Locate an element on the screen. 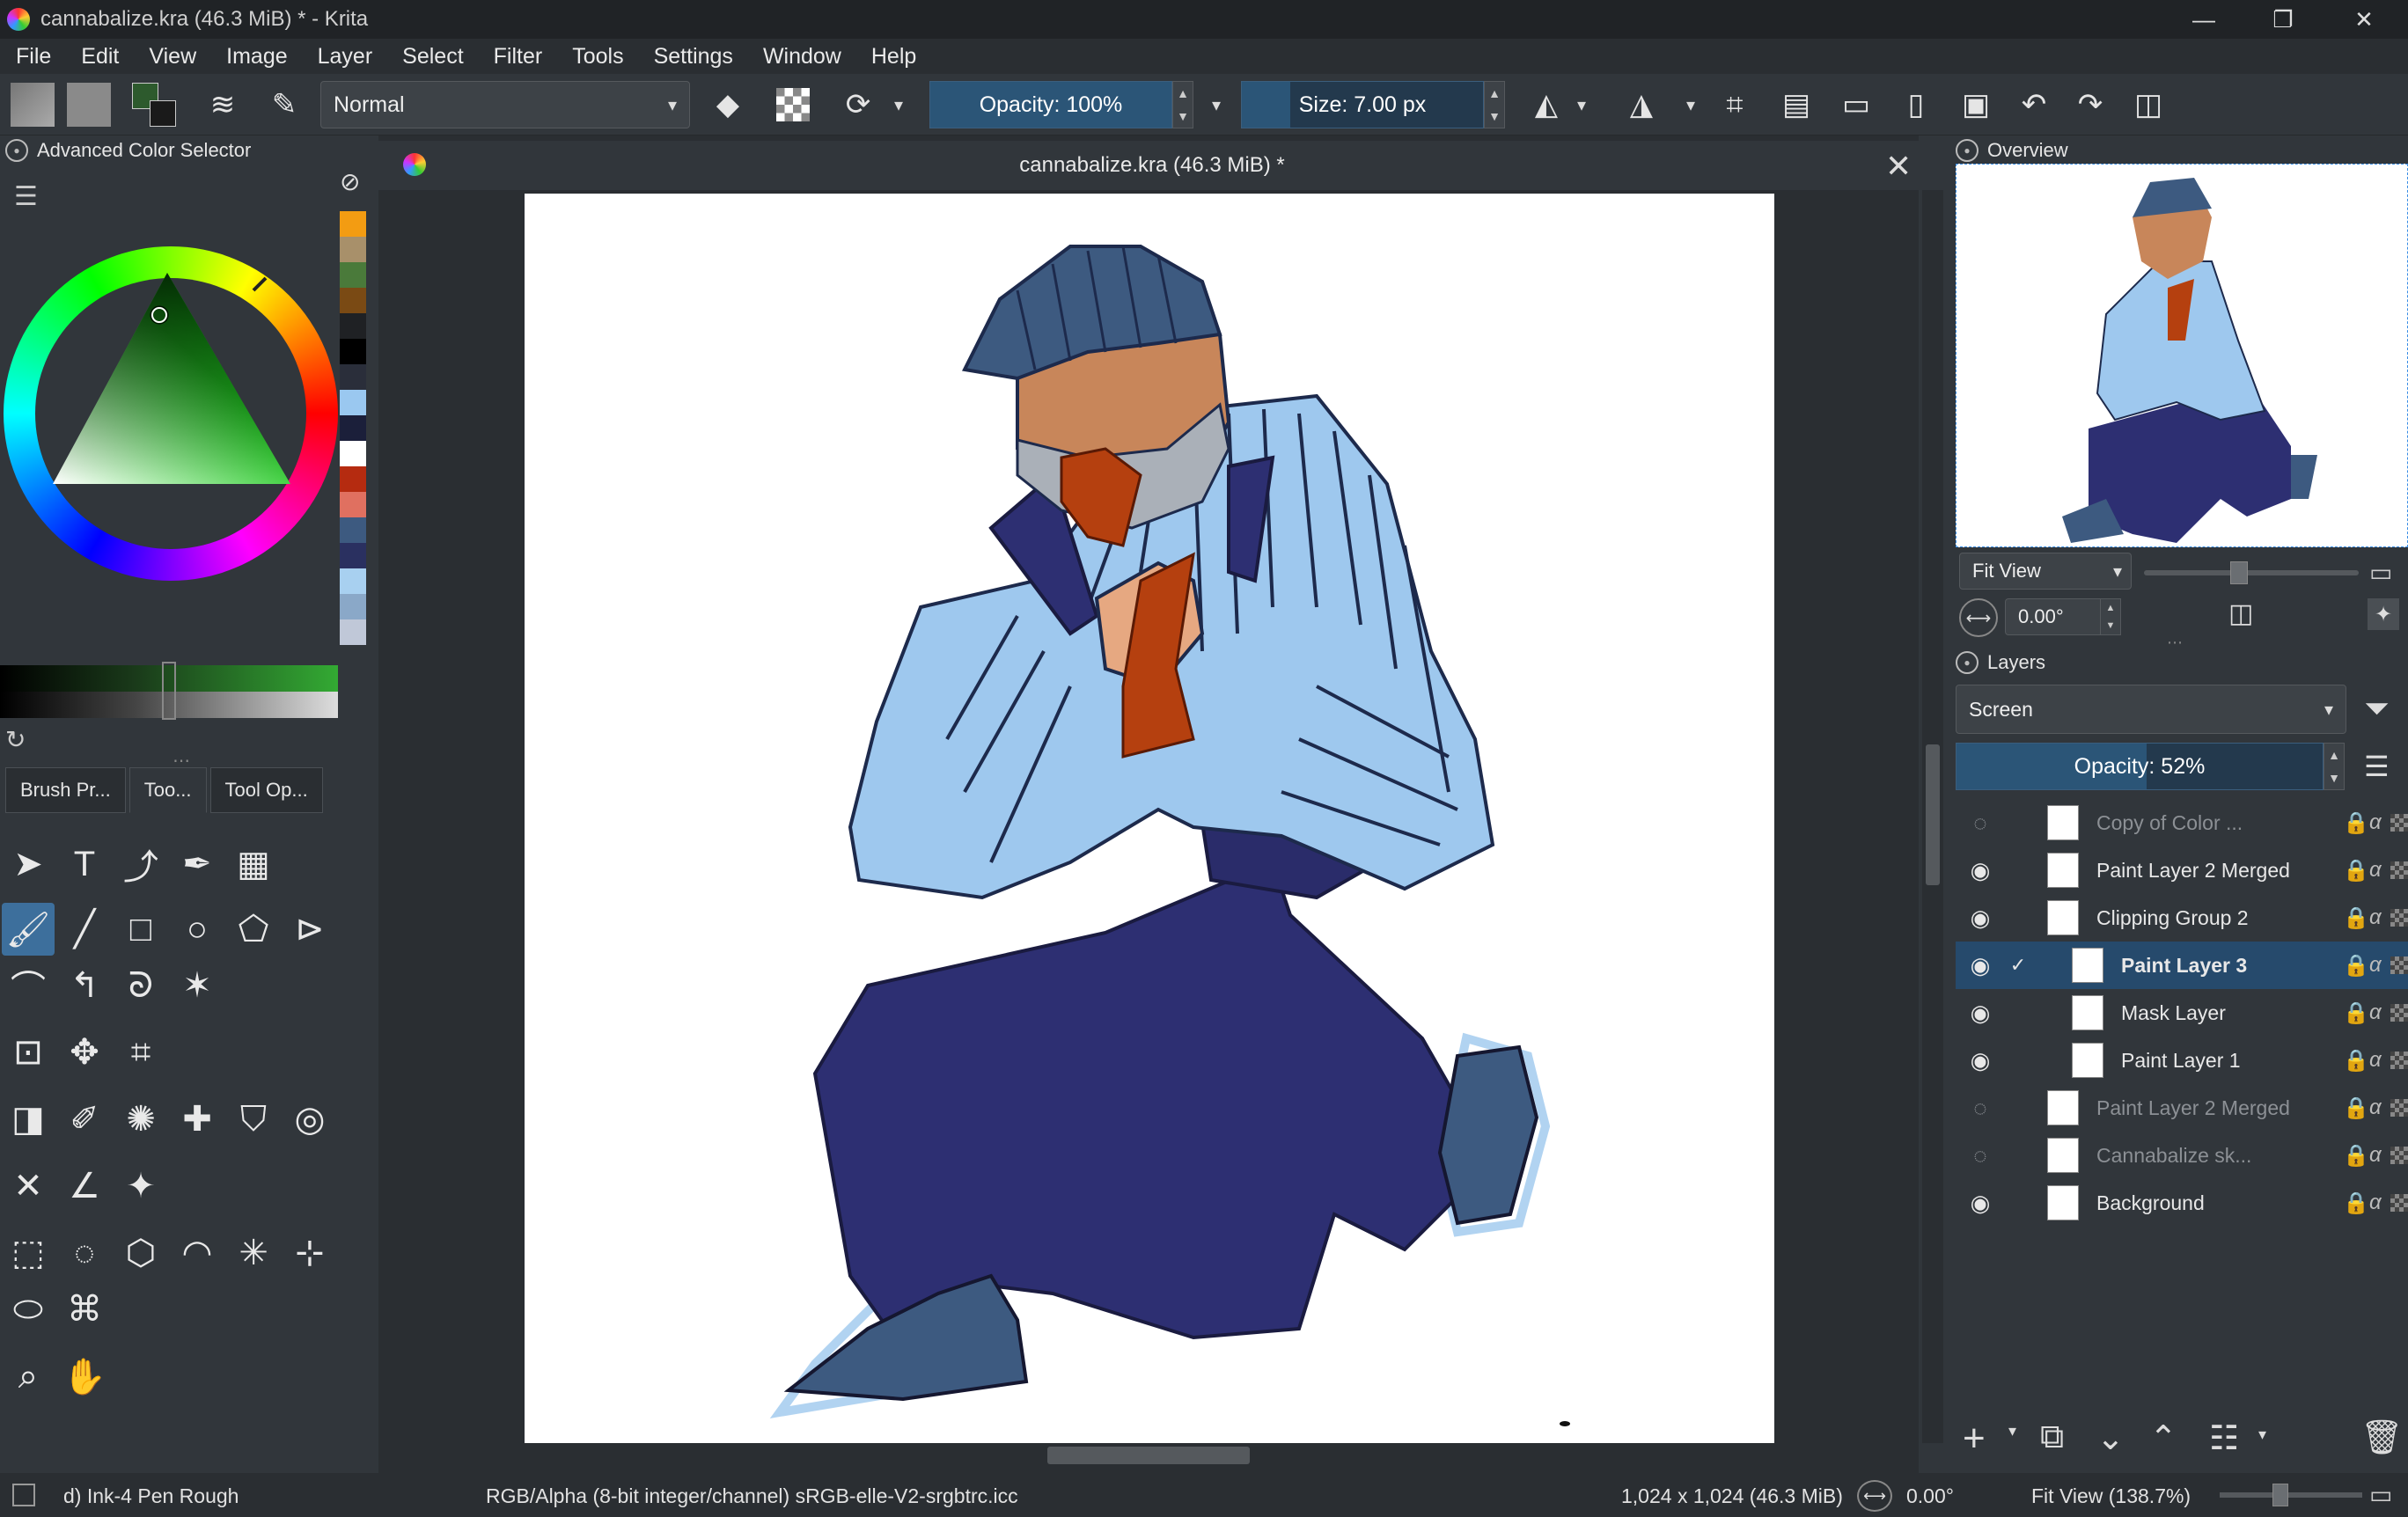 The height and width of the screenshot is (1517, 2408). menu-filter: Filter is located at coordinates (517, 57).